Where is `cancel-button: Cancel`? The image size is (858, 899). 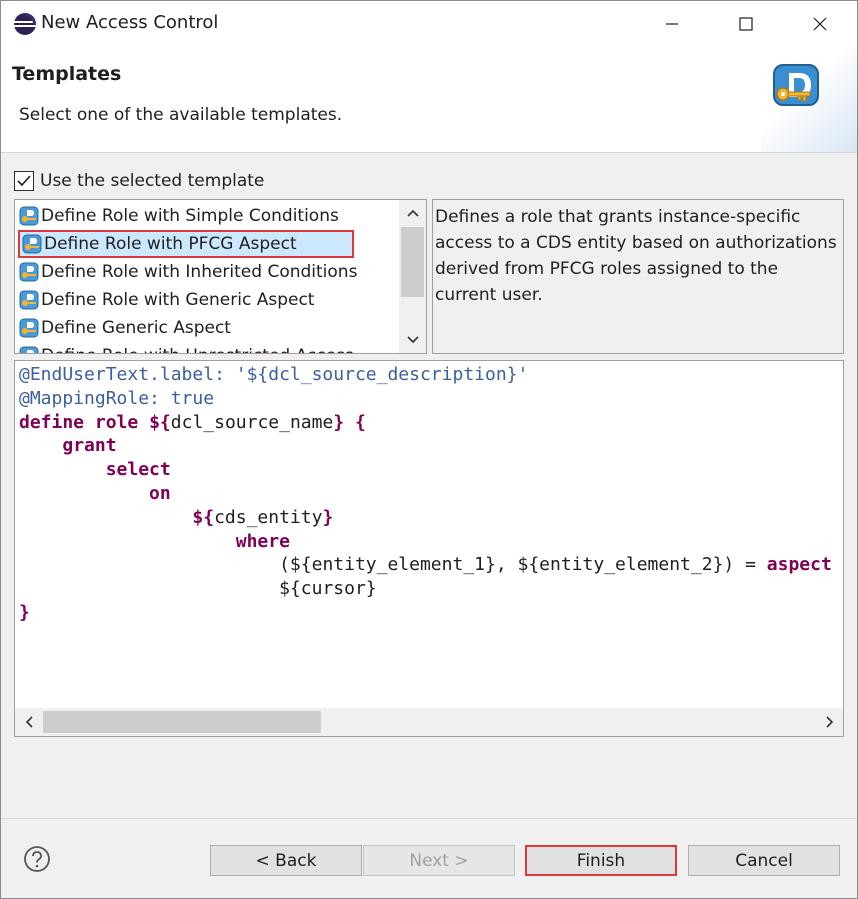
cancel-button: Cancel is located at coordinates (764, 860).